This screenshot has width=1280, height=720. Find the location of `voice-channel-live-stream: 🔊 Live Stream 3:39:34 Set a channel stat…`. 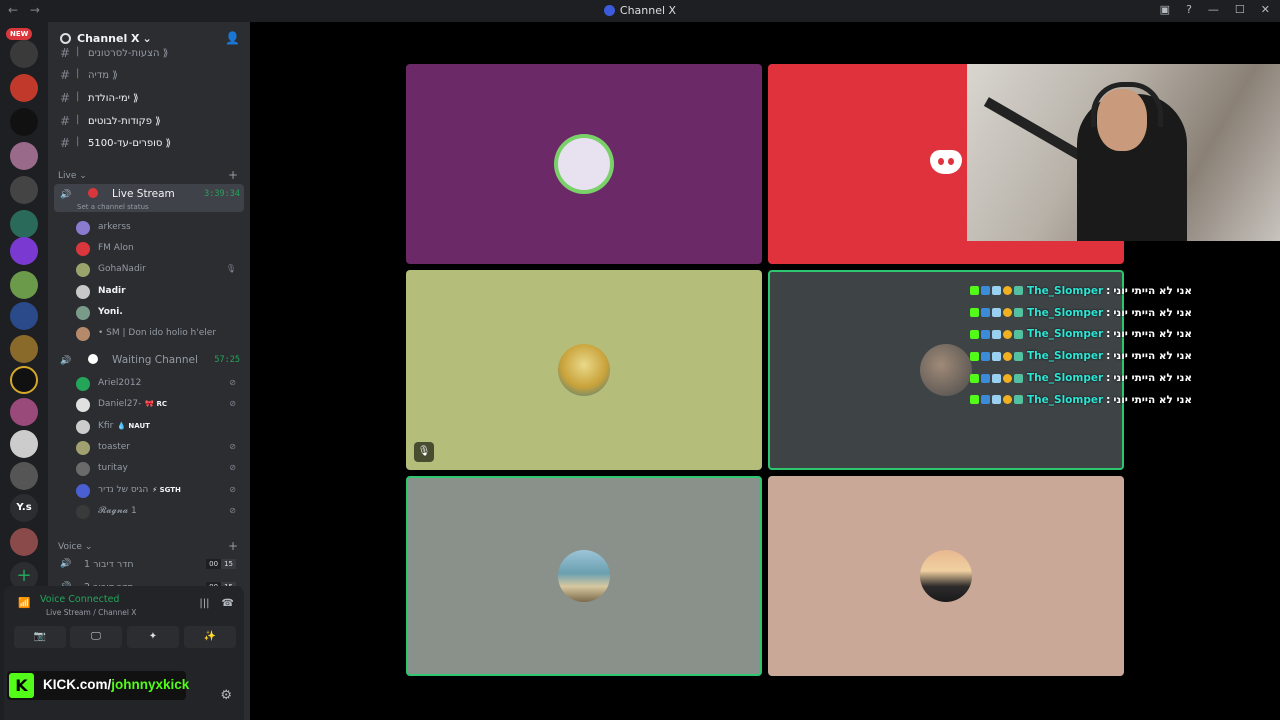

voice-channel-live-stream: 🔊 Live Stream 3:39:34 Set a channel stat… is located at coordinates (149, 198).